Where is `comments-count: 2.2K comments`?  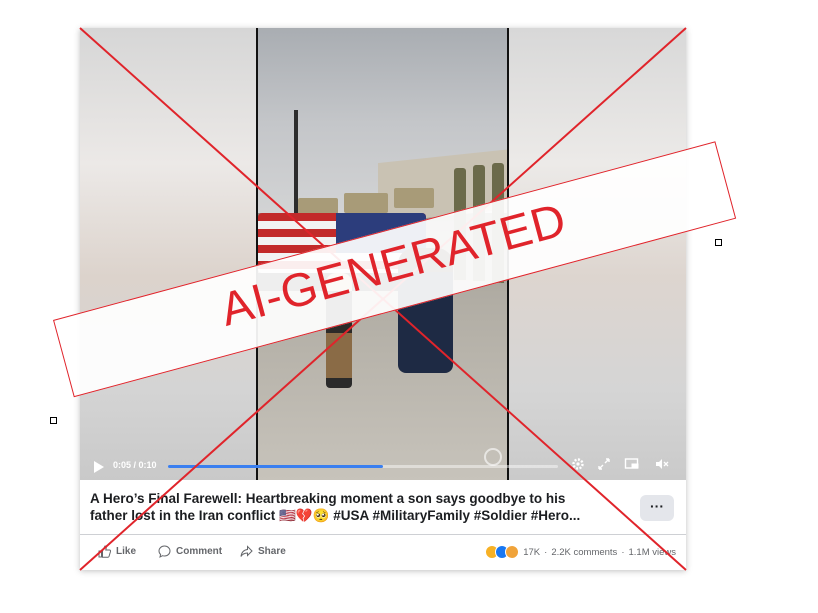 comments-count: 2.2K comments is located at coordinates (584, 552).